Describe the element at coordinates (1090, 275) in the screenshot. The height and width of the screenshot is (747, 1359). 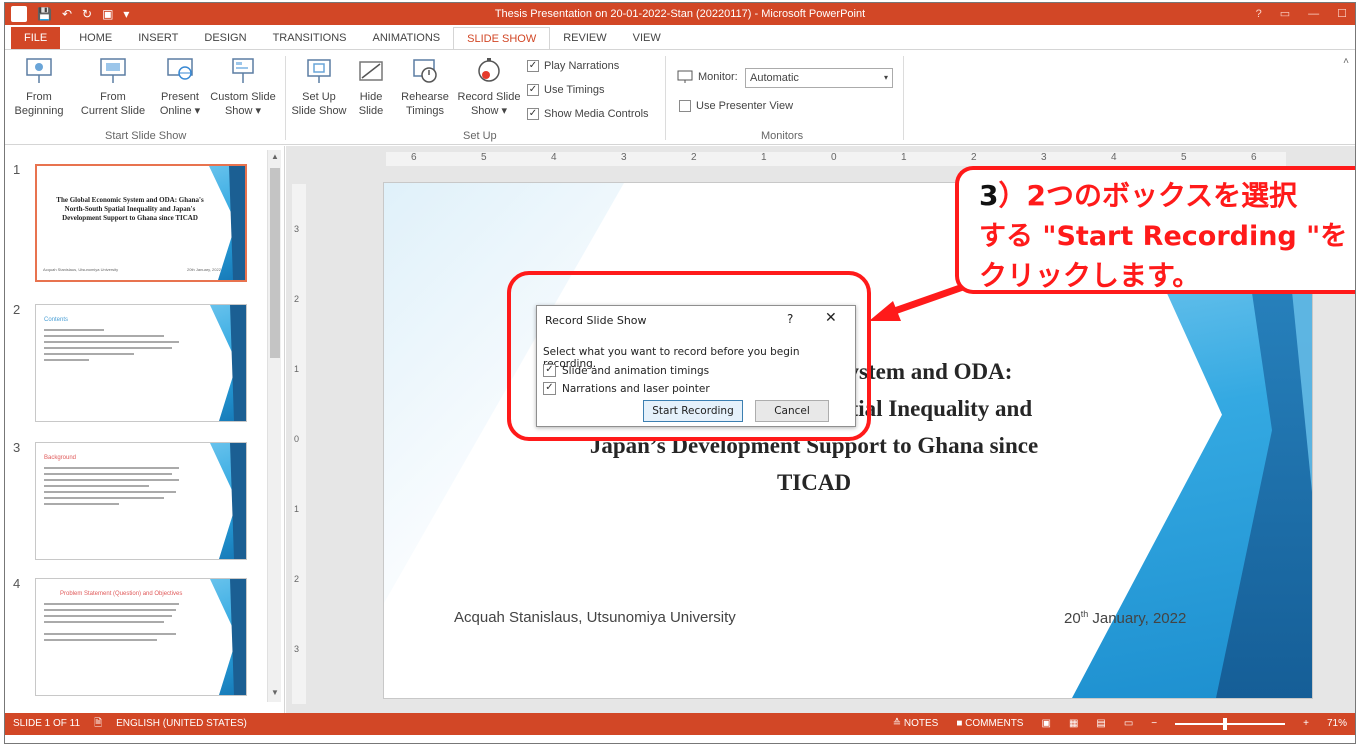
I see `callout-line-3: クリックします。` at that location.